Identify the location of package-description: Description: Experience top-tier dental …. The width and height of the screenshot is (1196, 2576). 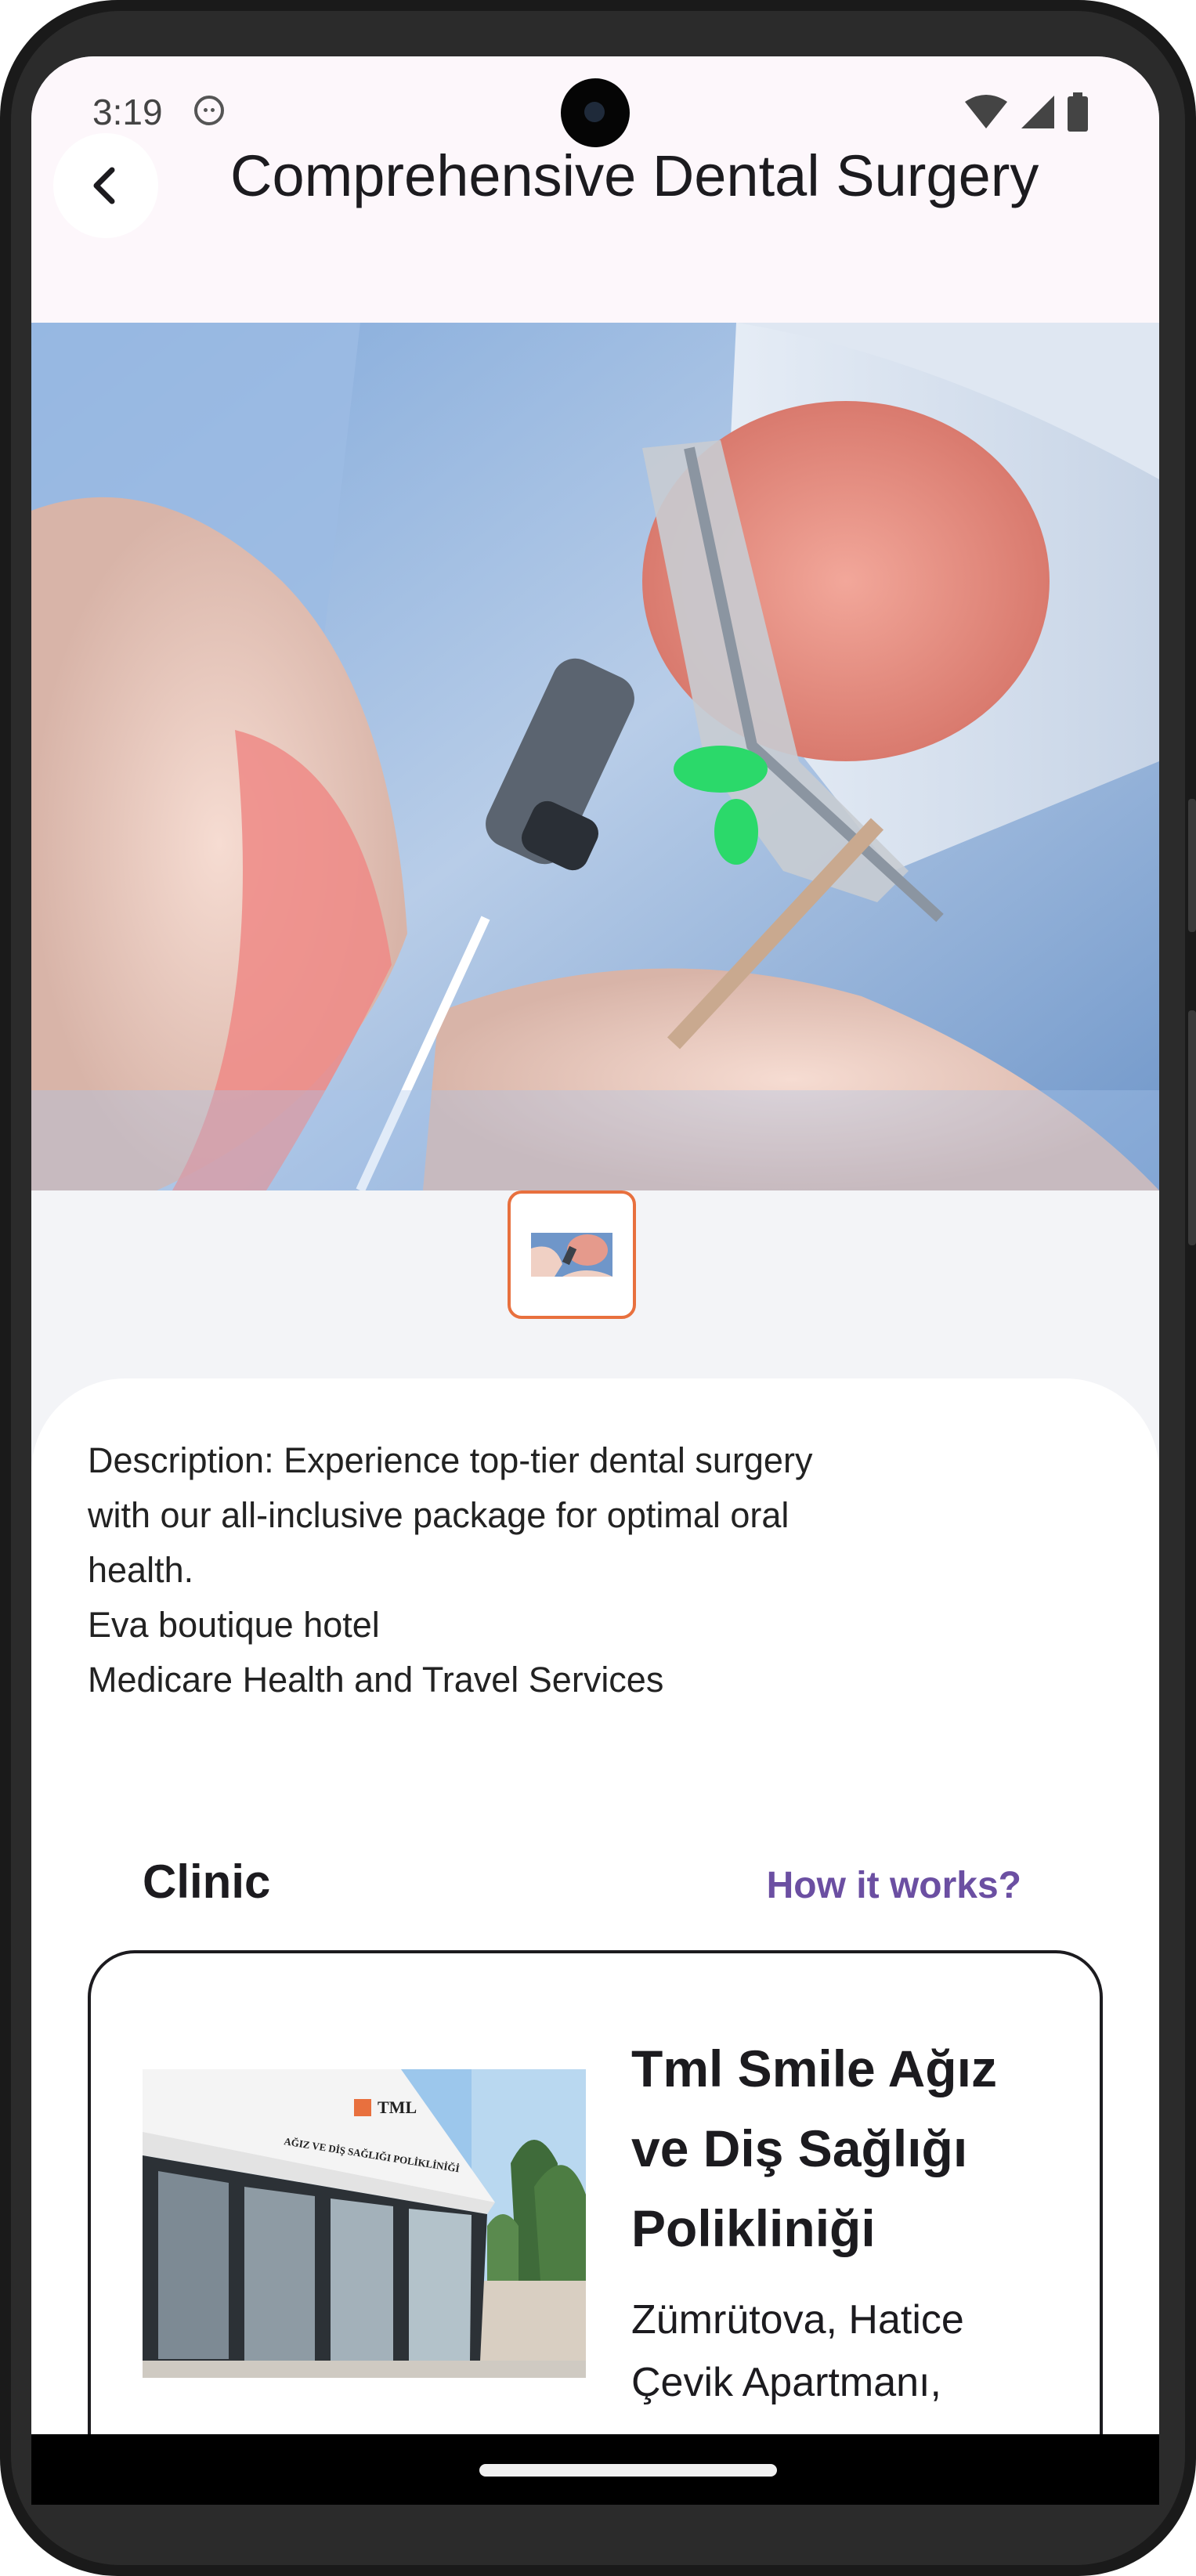
(542, 1570).